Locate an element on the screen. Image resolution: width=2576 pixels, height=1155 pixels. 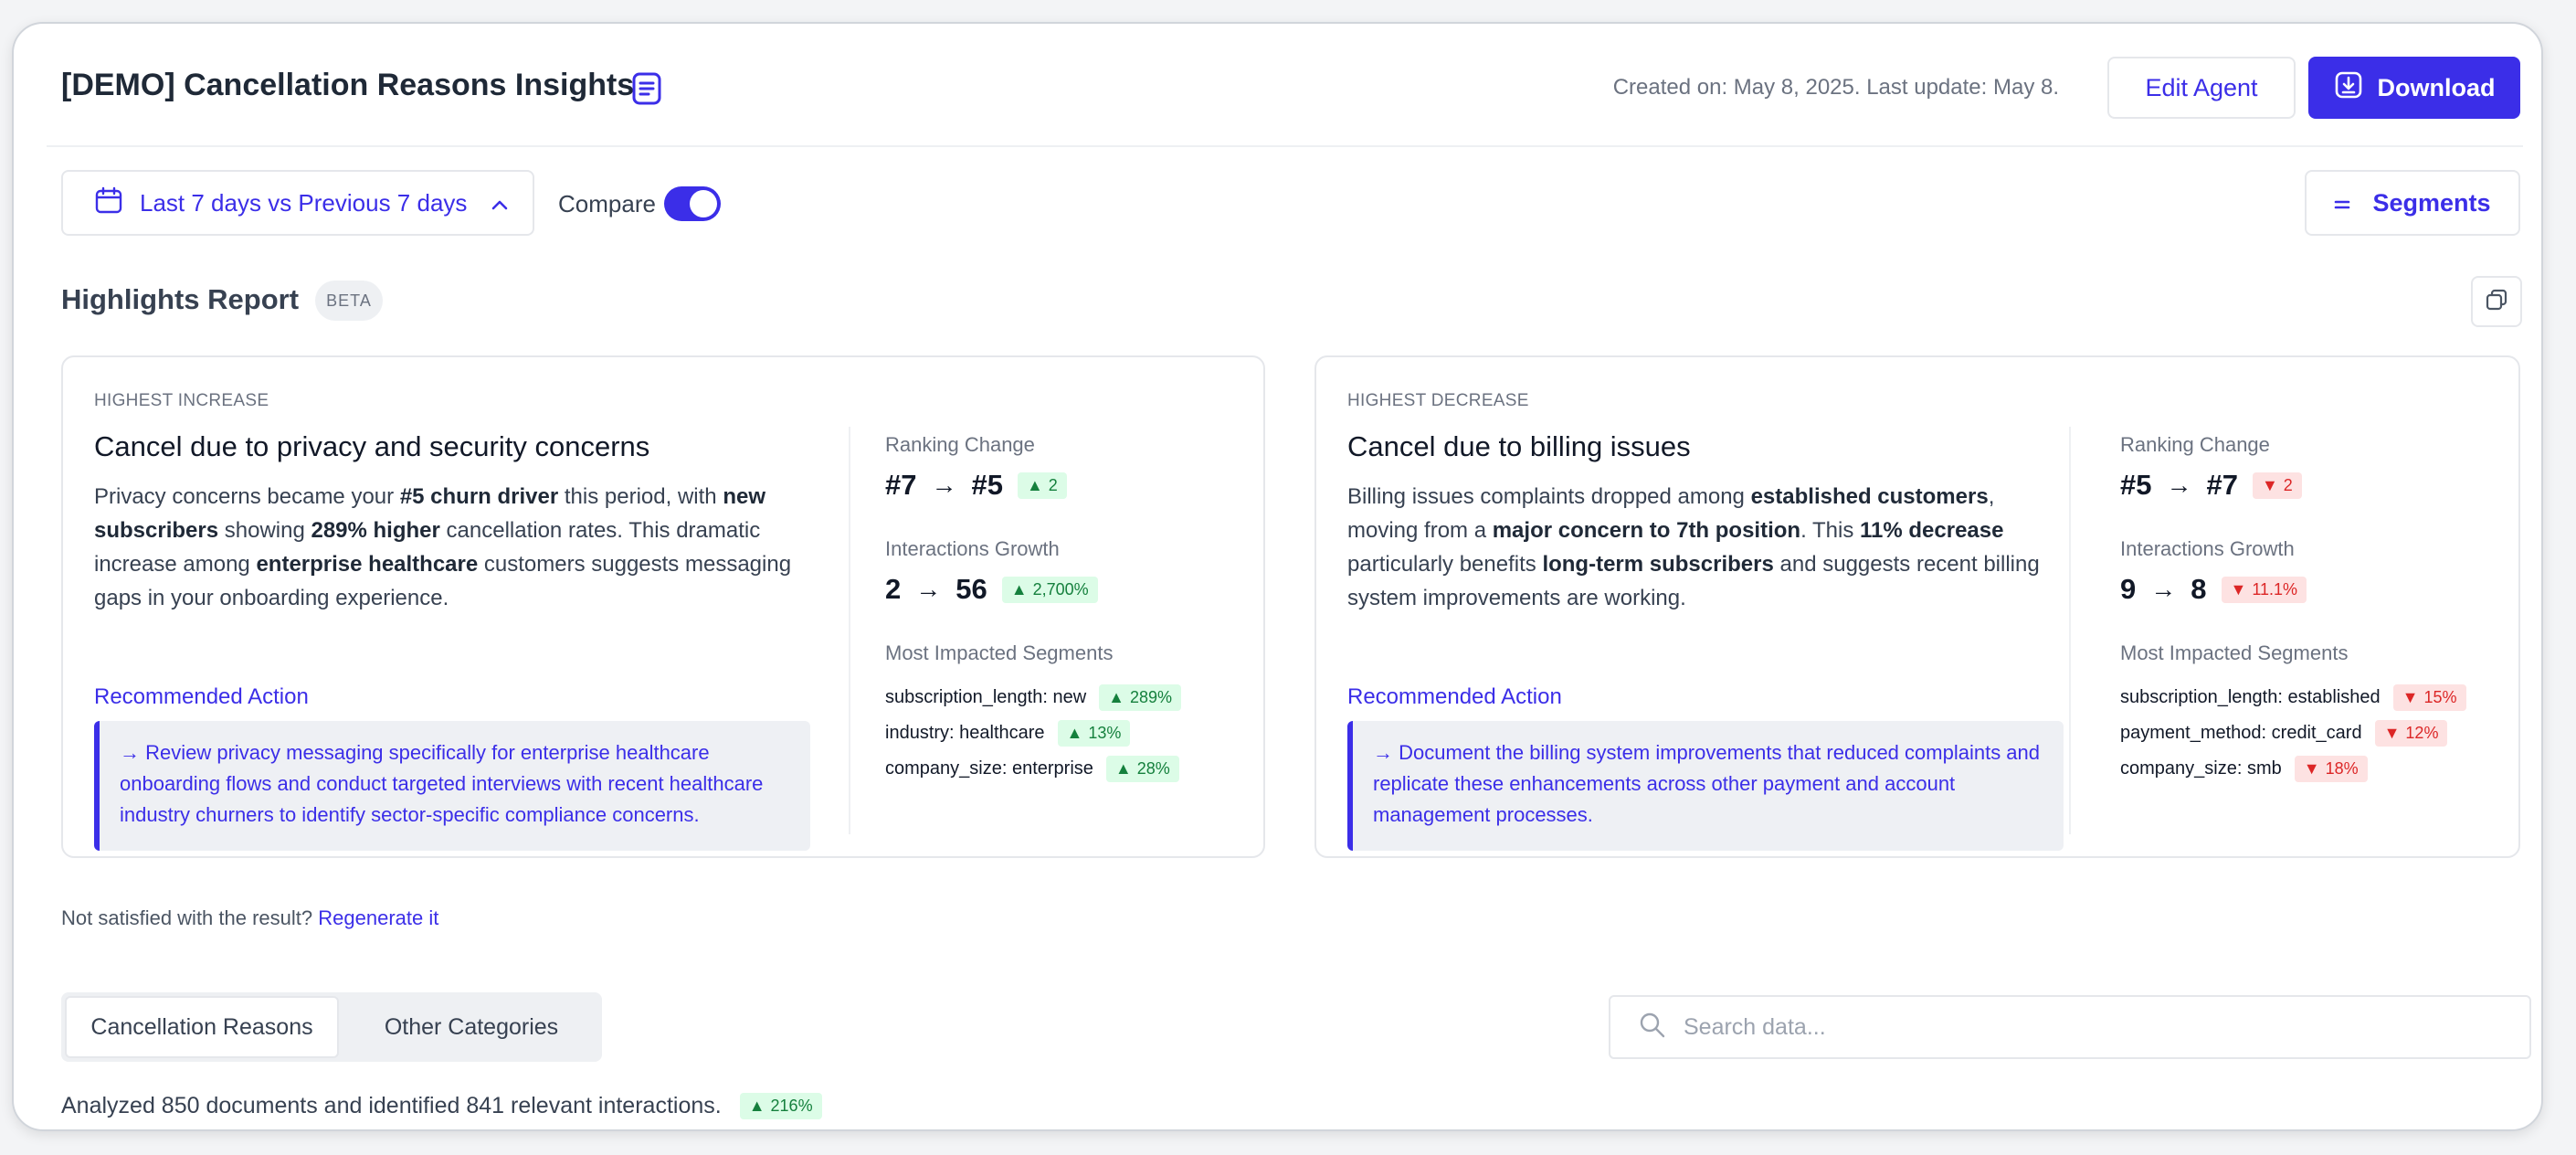
interactions-growth-value: 9 → 8 ▼ 11.1% is located at coordinates (2213, 589).